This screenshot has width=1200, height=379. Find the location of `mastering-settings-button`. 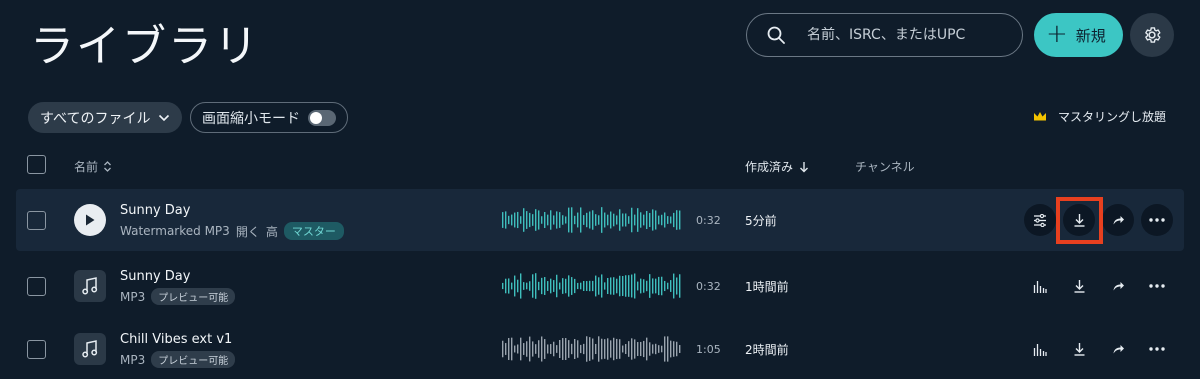

mastering-settings-button is located at coordinates (1040, 220).